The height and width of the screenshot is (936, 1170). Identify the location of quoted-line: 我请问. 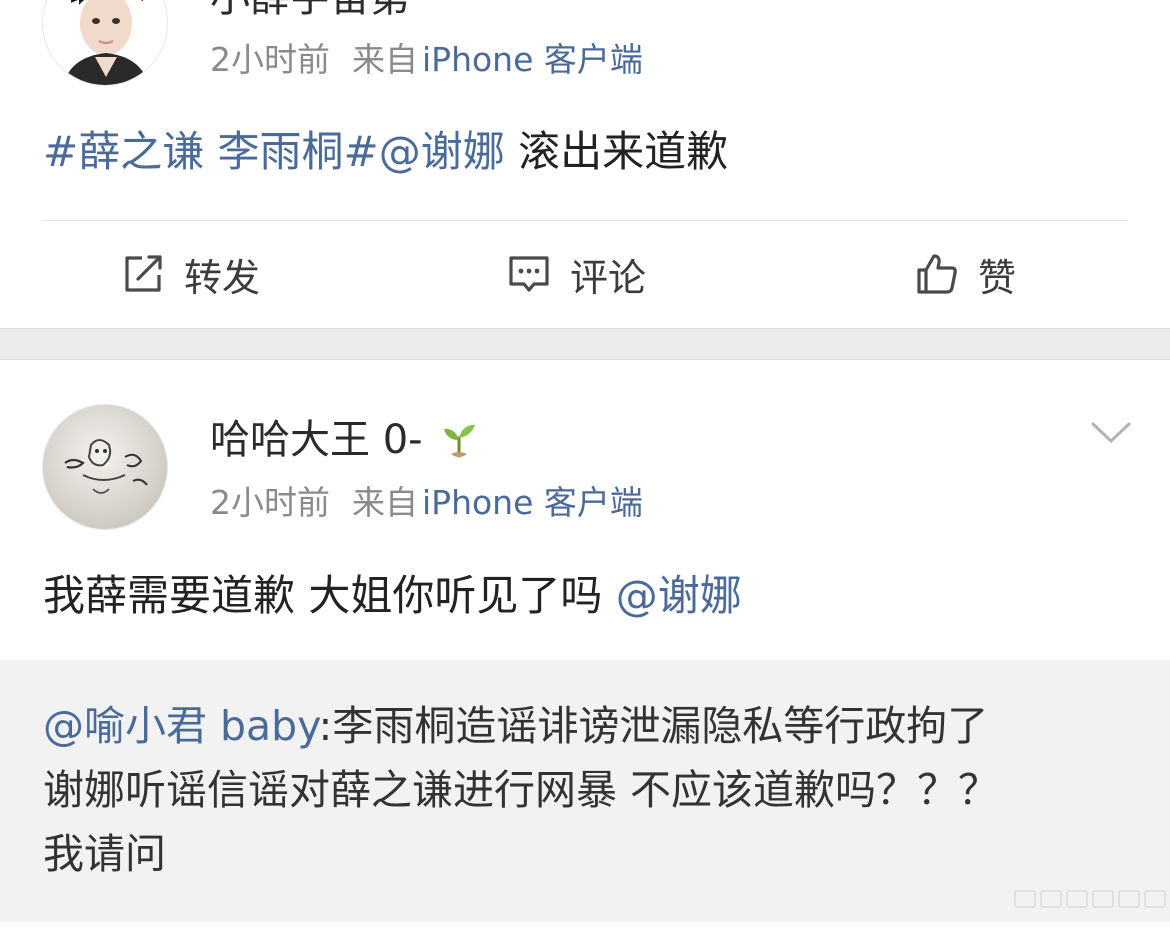
(104, 854).